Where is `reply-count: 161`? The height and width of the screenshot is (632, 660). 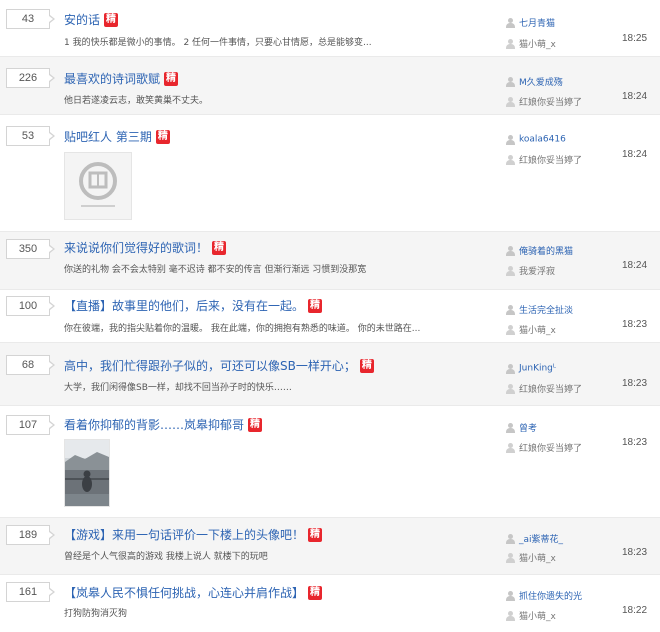
reply-count: 161 is located at coordinates (30, 592).